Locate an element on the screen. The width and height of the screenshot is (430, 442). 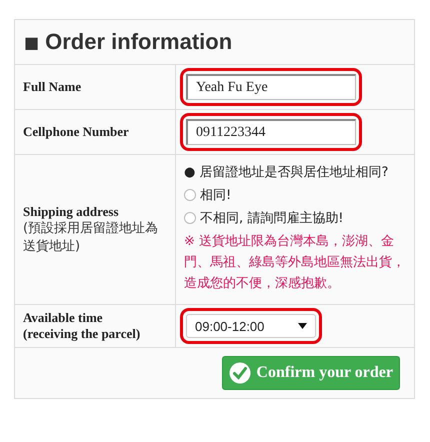
radio-option: 相同! is located at coordinates (208, 195).